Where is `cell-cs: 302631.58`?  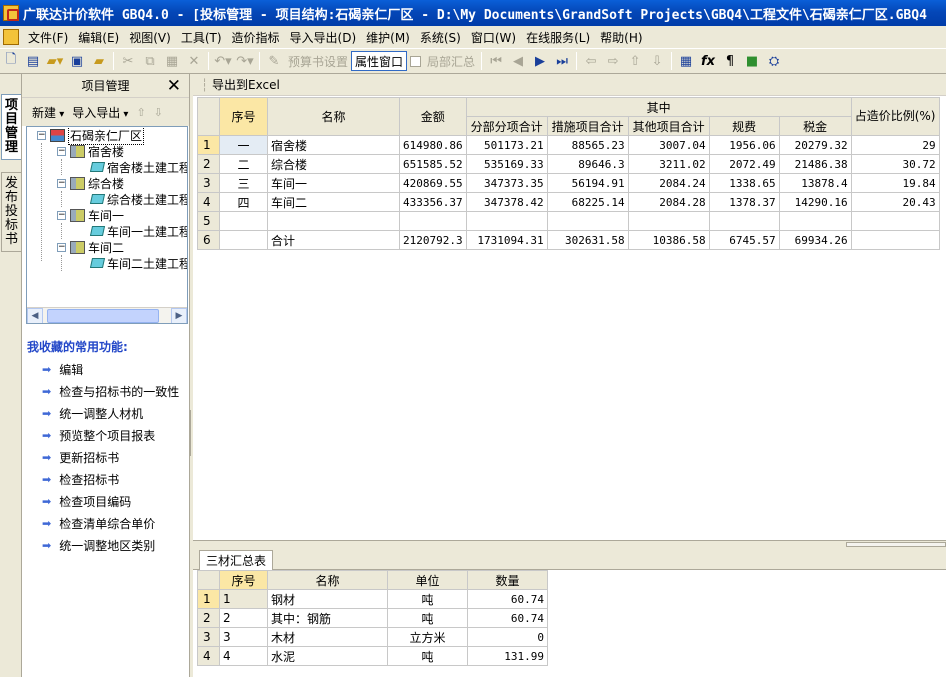 cell-cs: 302631.58 is located at coordinates (587, 240).